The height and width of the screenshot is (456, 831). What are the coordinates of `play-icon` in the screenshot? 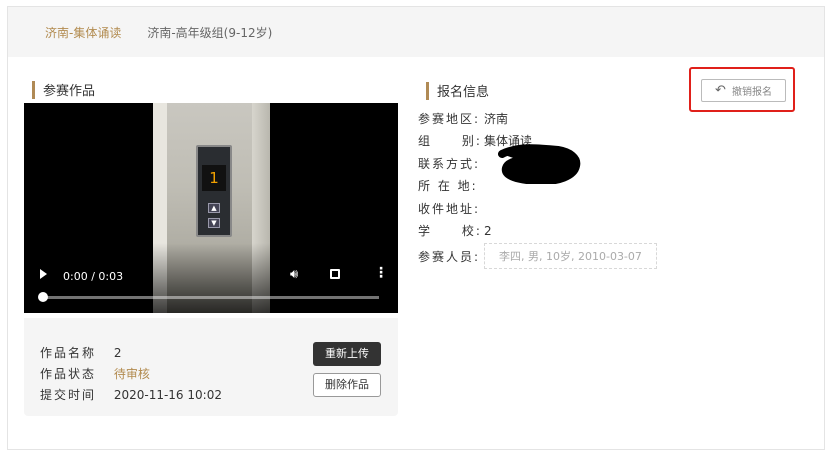 It's located at (43, 274).